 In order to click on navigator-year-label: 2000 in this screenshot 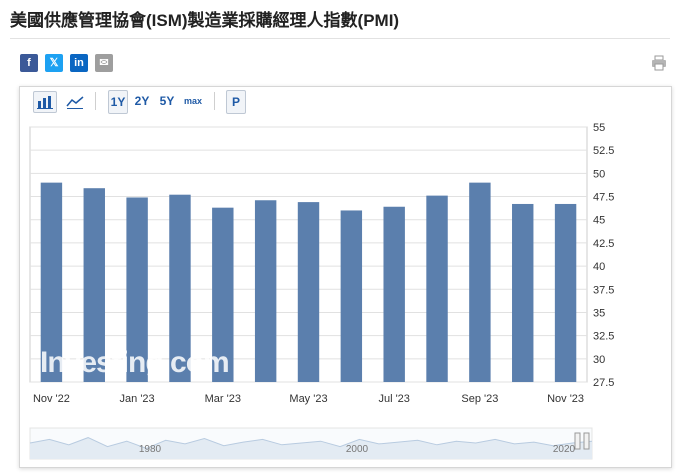, I will do `click(357, 449)`.